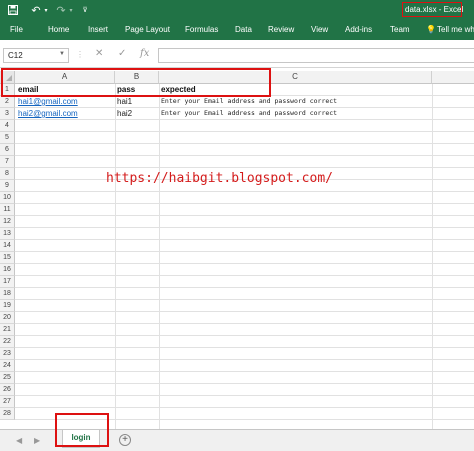 The width and height of the screenshot is (474, 451). Describe the element at coordinates (80, 54) in the screenshot. I see `resize-handle-icon: ⋮` at that location.